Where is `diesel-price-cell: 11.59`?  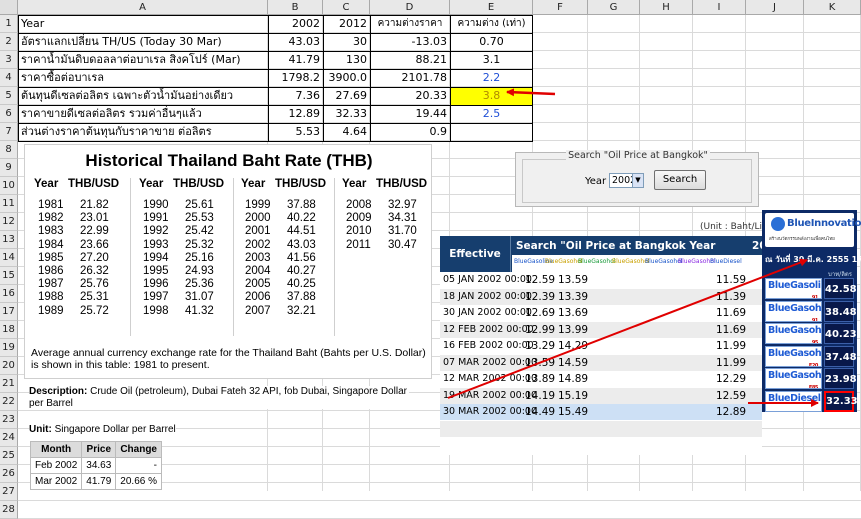
diesel-price-cell: 11.59 is located at coordinates (731, 280).